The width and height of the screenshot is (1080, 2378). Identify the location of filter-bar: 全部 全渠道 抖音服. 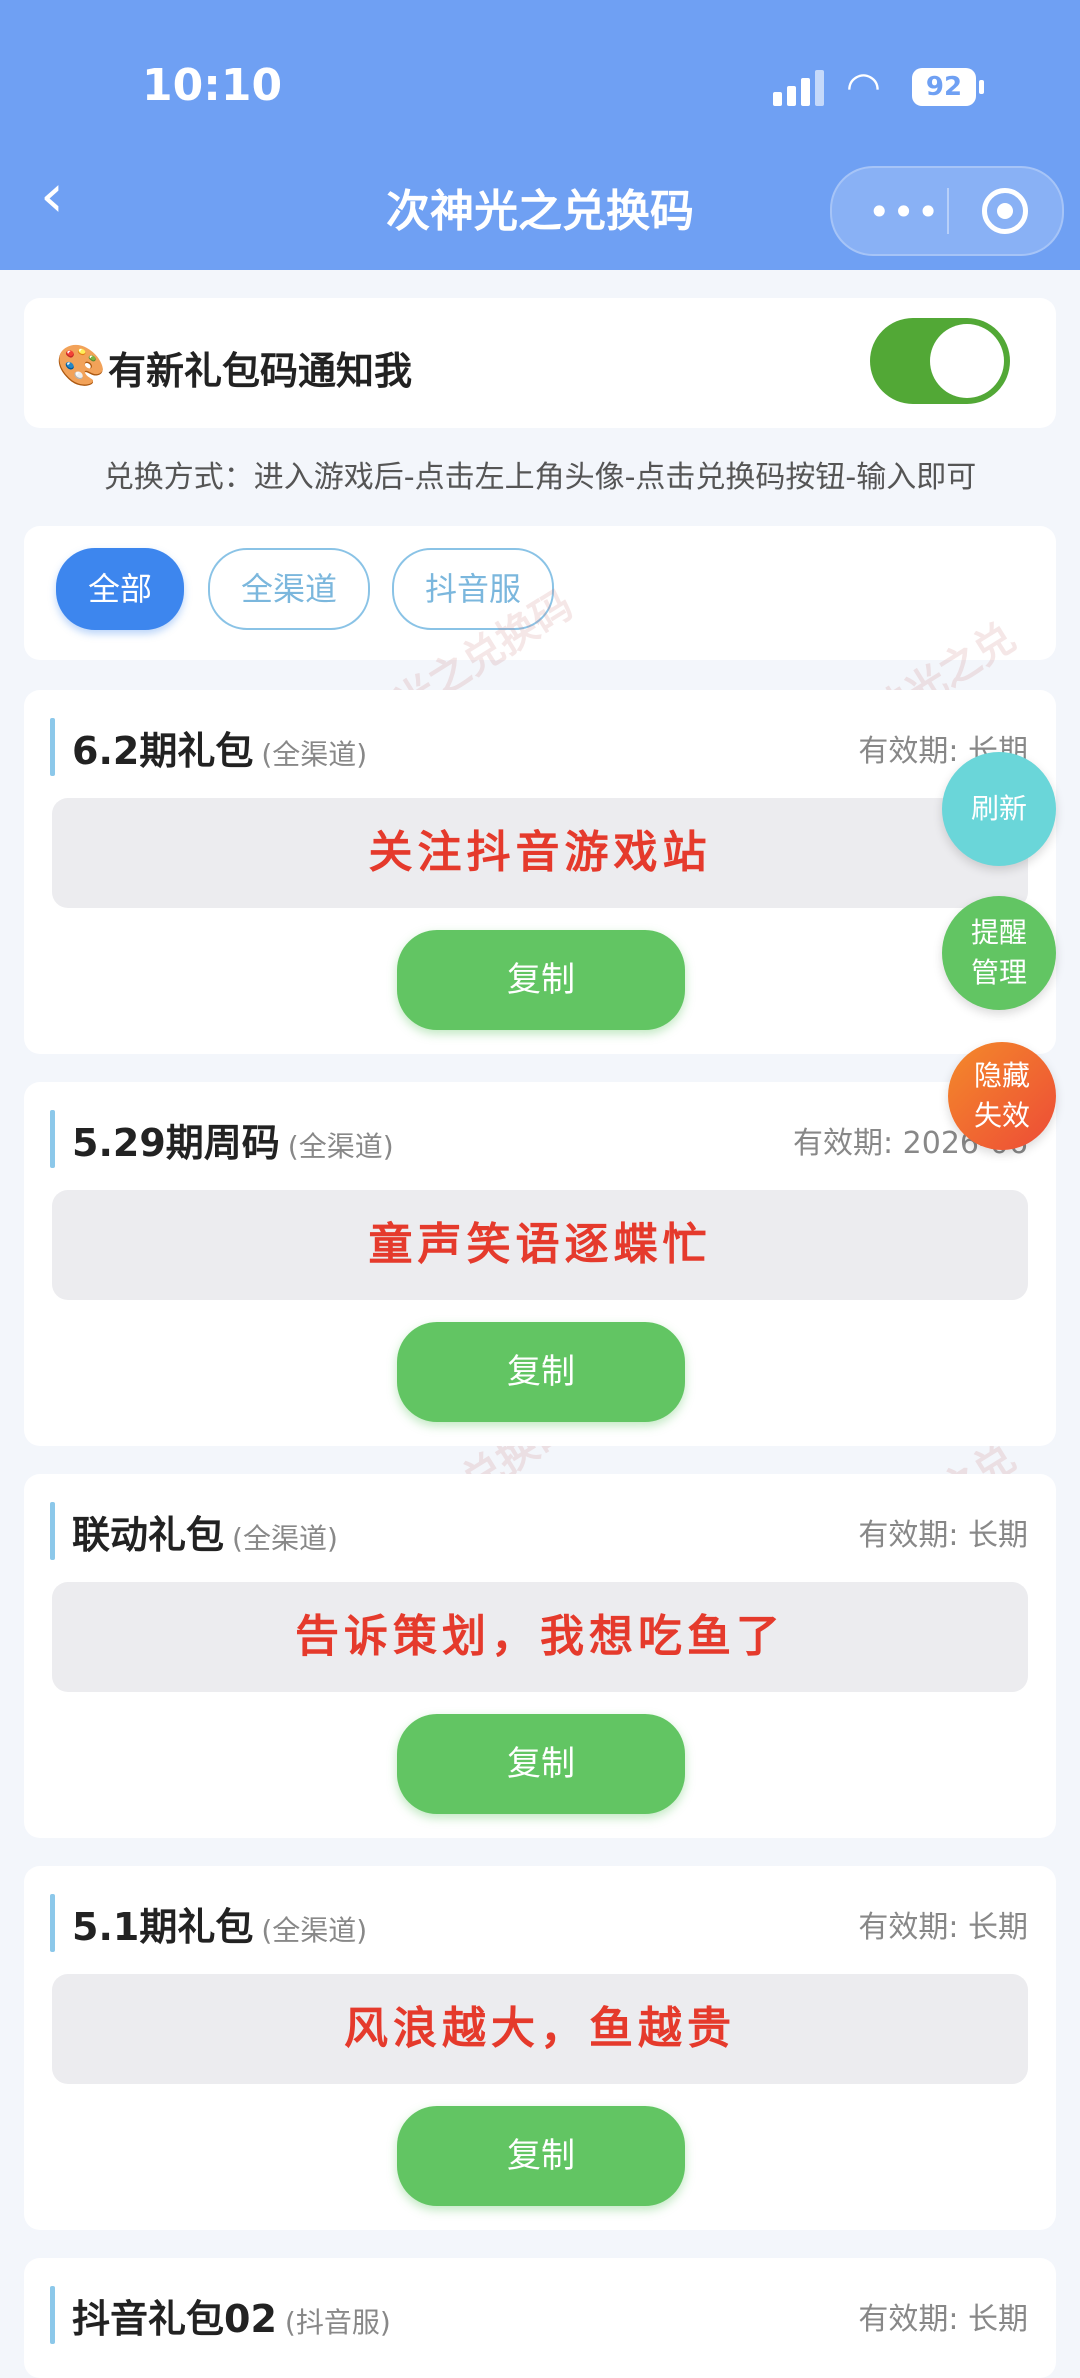
(540, 593).